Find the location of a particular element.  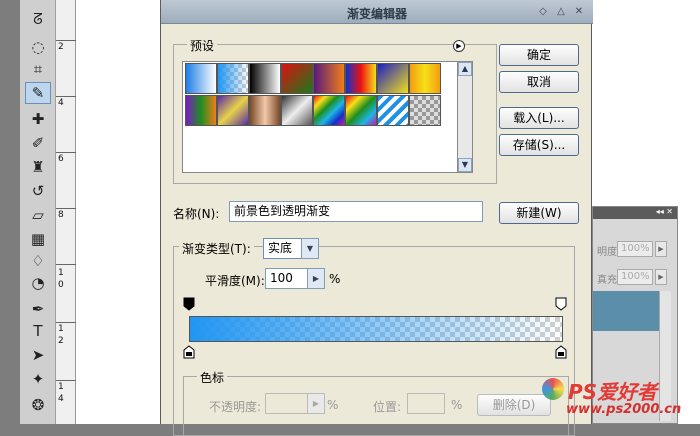

preset-violet-orange is located at coordinates (329, 78).